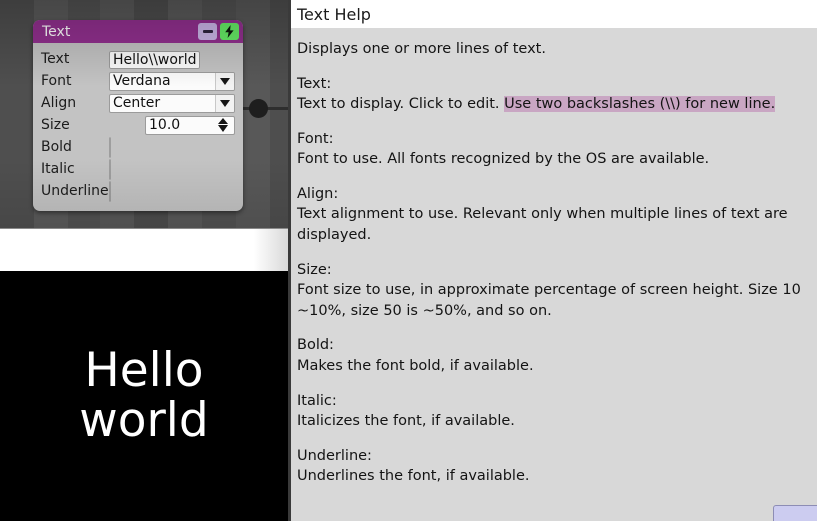 This screenshot has width=817, height=521. I want to click on underline-checkbox, so click(110, 191).